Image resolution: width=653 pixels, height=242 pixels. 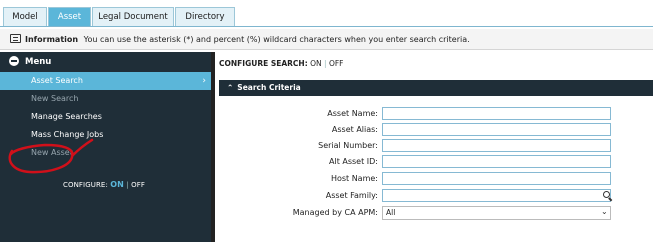 I want to click on serial-number-row: Serial Number:, so click(x=436, y=146).